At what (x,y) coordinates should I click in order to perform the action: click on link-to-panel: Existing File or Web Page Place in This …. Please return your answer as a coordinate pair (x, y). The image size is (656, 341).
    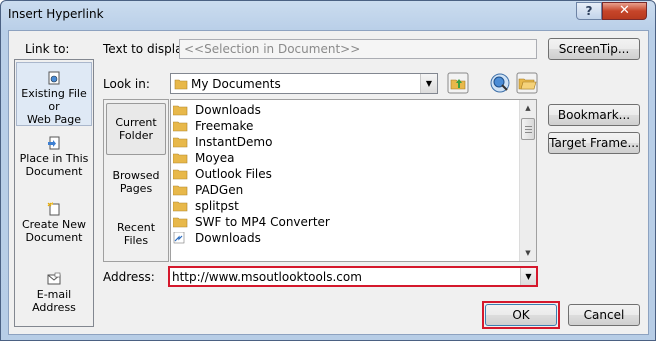
    Looking at the image, I should click on (54, 193).